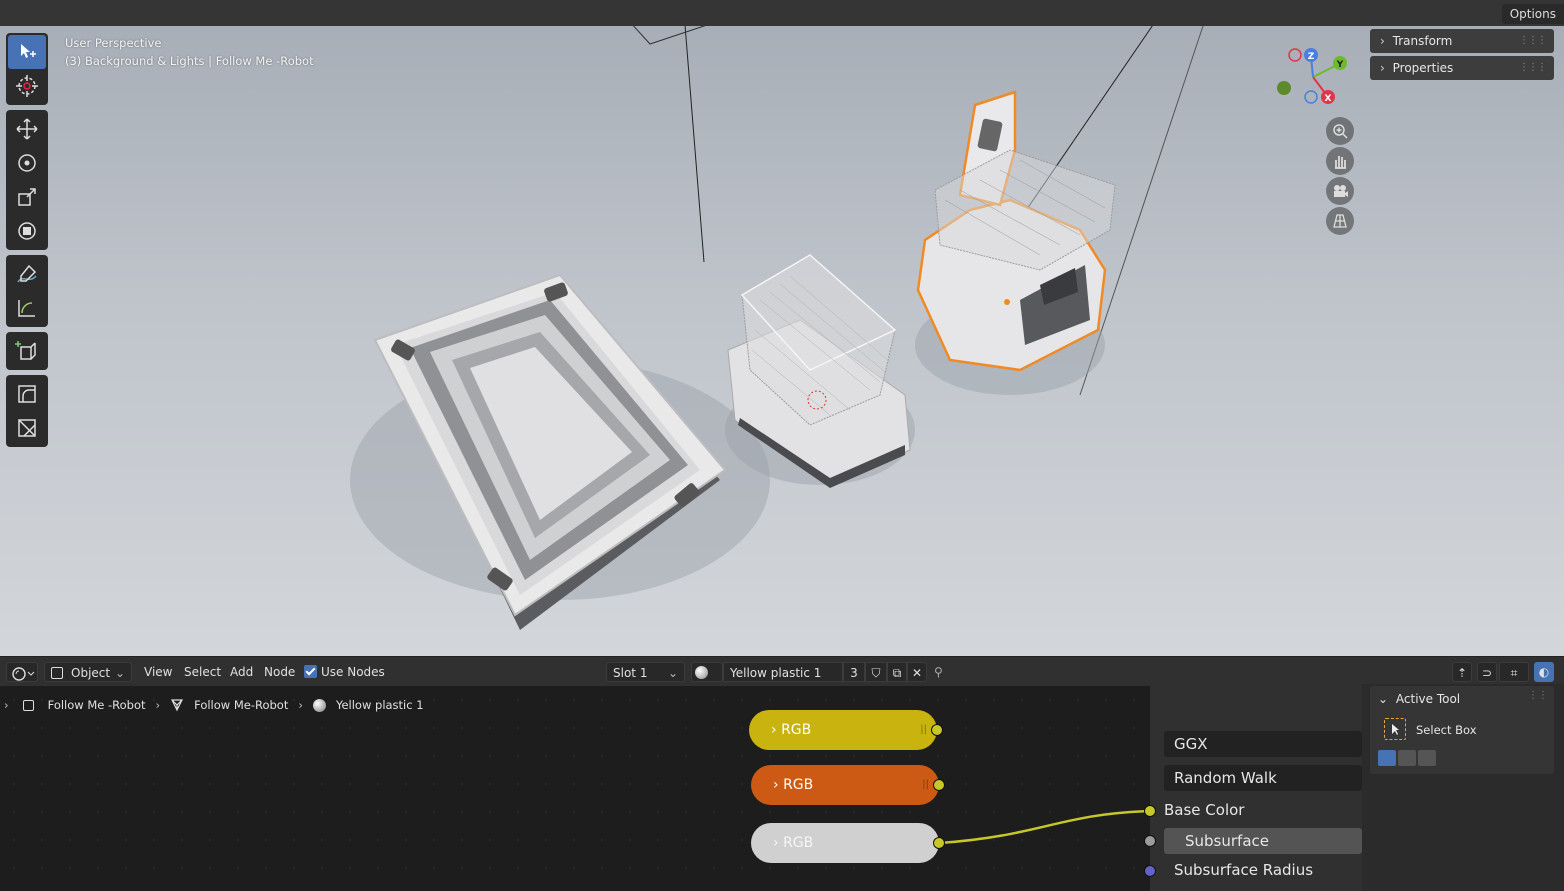 This screenshot has height=891, width=1564. I want to click on perspective-toggle-button, so click(1340, 221).